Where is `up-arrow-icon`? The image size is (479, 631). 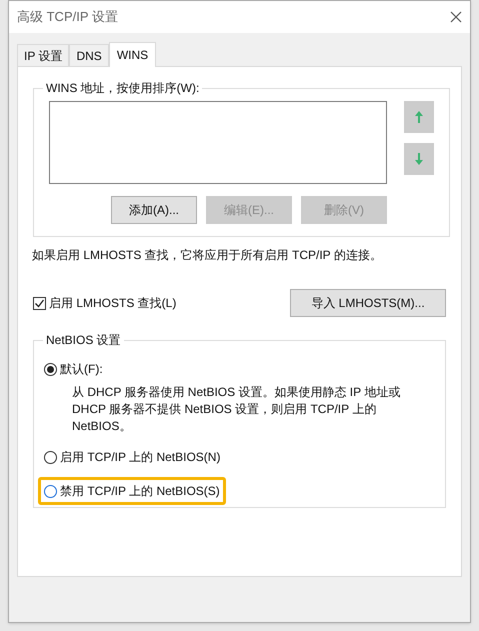 up-arrow-icon is located at coordinates (419, 117).